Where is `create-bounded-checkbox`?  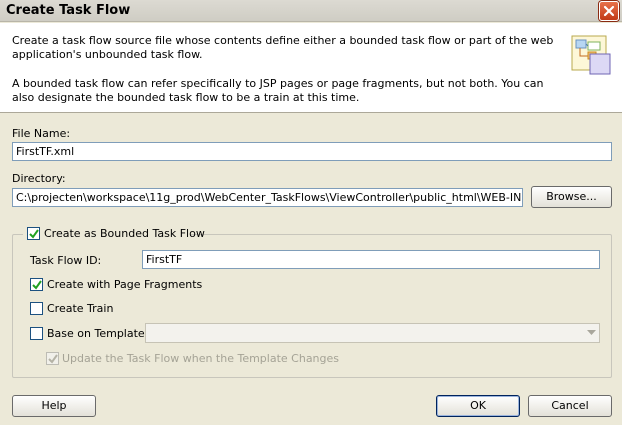
create-bounded-checkbox is located at coordinates (33, 233).